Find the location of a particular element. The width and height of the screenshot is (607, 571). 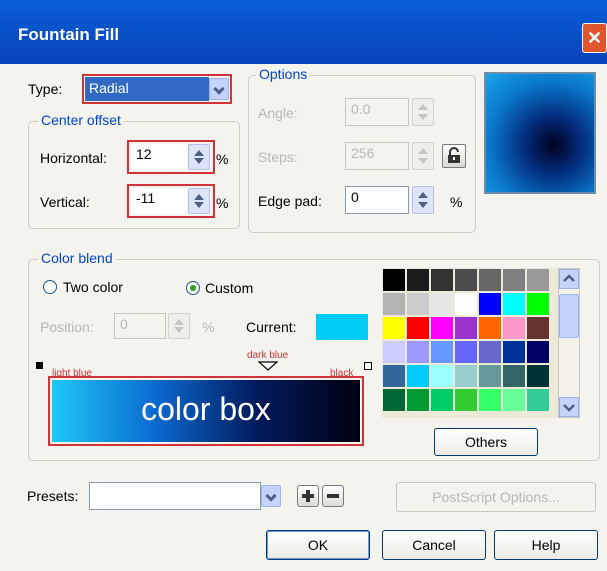

two-color-radio is located at coordinates (50, 287).